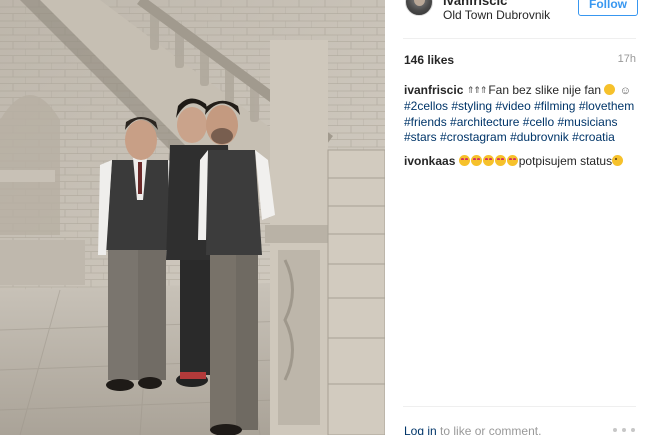  I want to click on login-prompt: Log in to like or comment., so click(472, 429).